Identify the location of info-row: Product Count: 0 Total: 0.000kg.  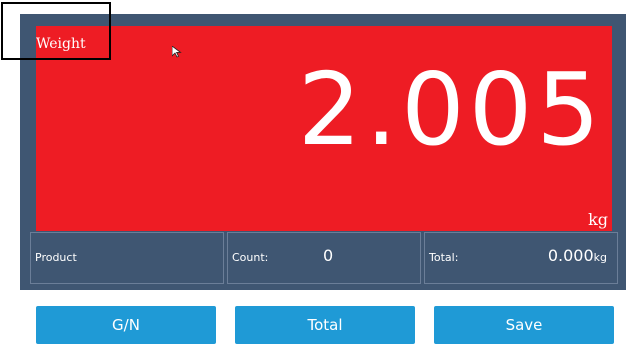
(324, 258).